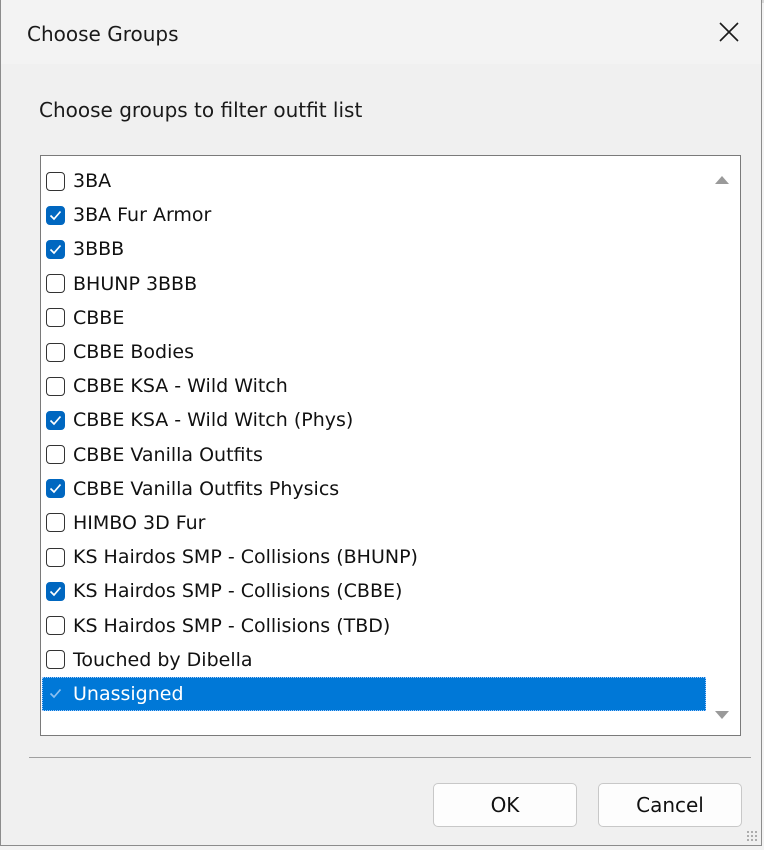  Describe the element at coordinates (670, 805) in the screenshot. I see `cancel-button: Cancel` at that location.